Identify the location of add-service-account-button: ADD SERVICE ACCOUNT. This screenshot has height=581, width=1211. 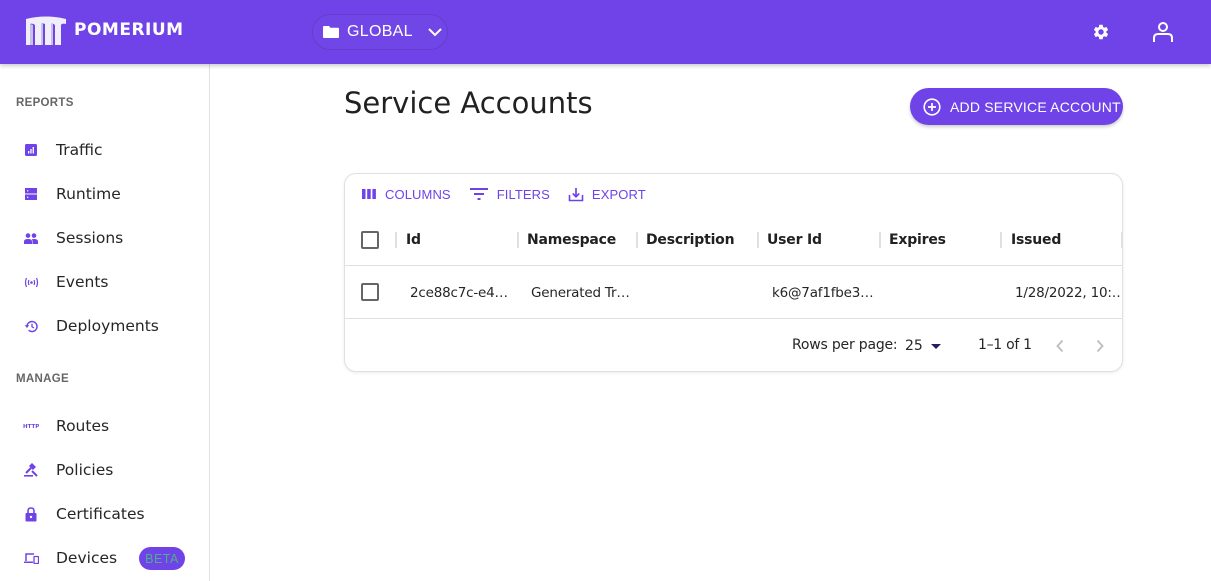
(1016, 106).